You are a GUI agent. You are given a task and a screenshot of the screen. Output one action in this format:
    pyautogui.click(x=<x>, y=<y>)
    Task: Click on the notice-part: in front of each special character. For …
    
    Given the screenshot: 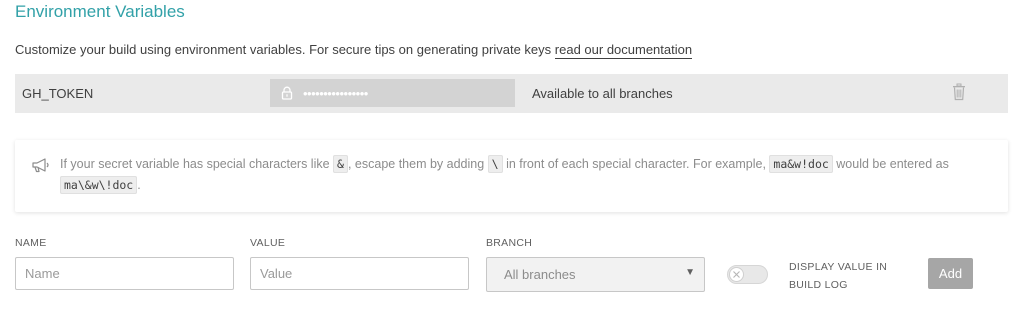 What is the action you would take?
    pyautogui.click(x=636, y=164)
    